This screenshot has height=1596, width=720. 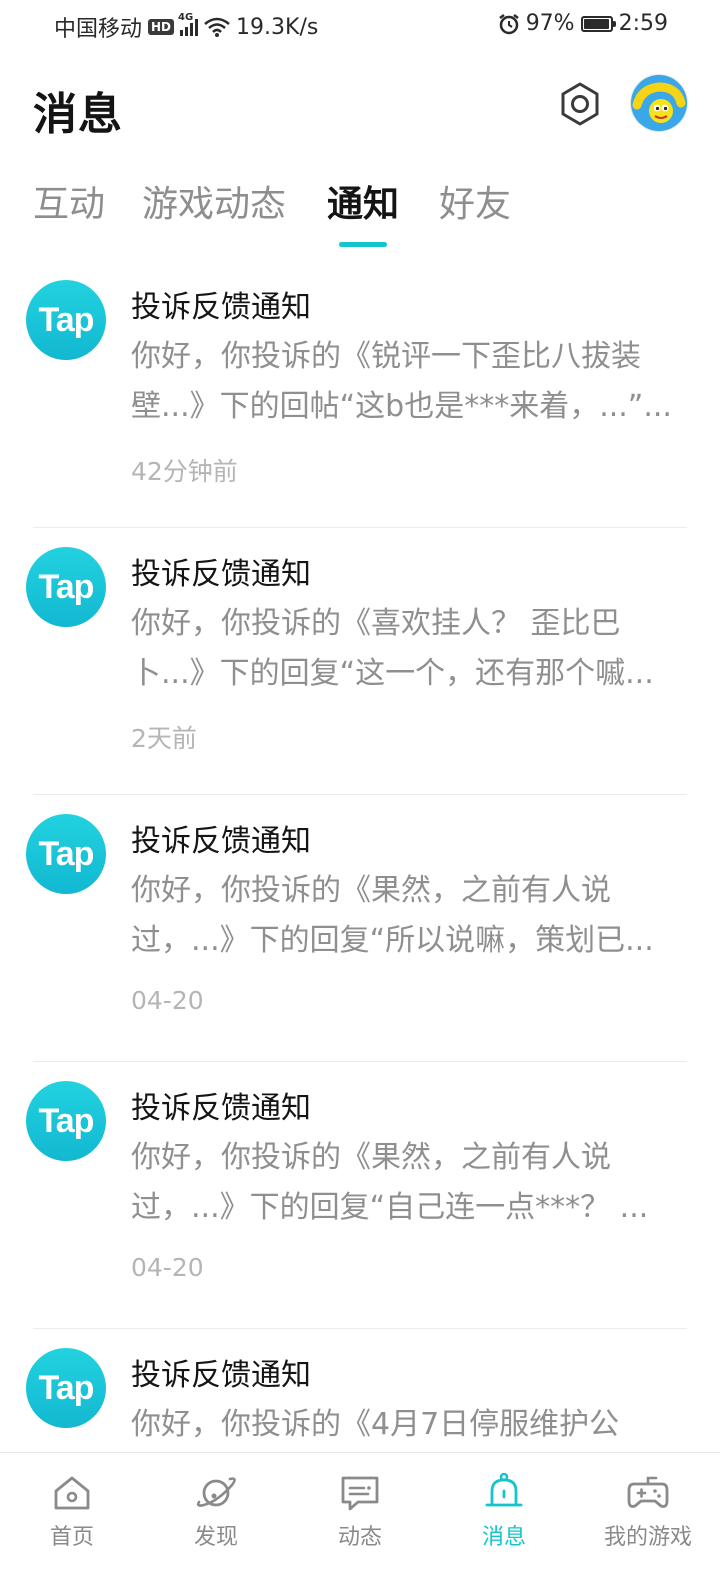 I want to click on nav-item-feed: 动态, so click(x=360, y=1507).